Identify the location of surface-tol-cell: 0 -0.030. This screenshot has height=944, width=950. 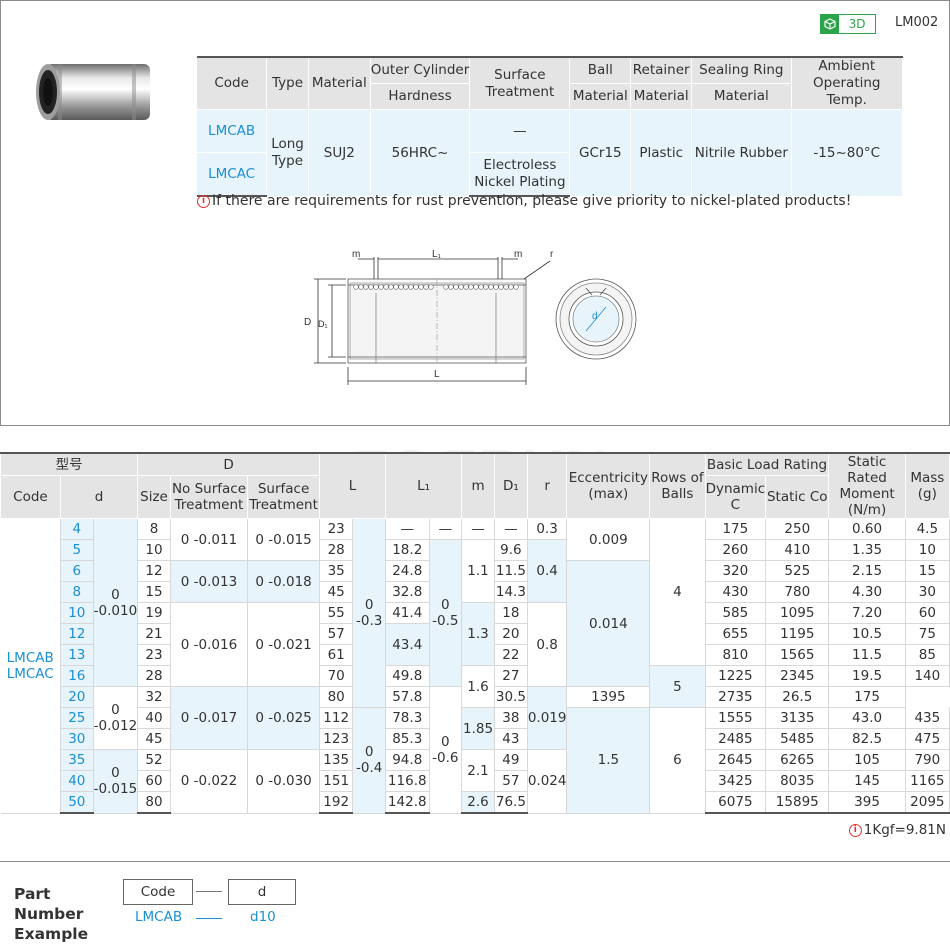
(283, 781).